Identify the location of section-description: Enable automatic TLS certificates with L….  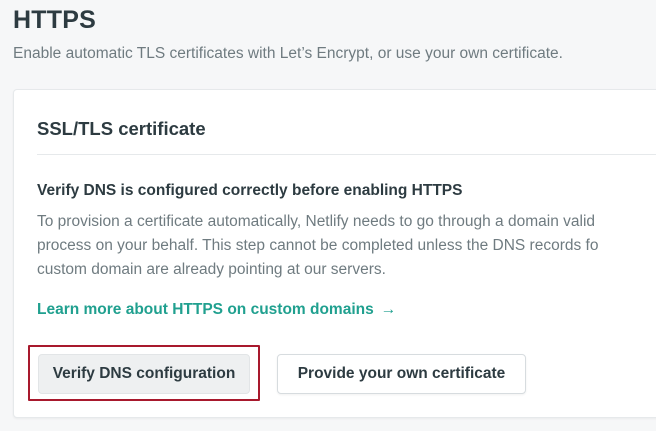
(288, 53).